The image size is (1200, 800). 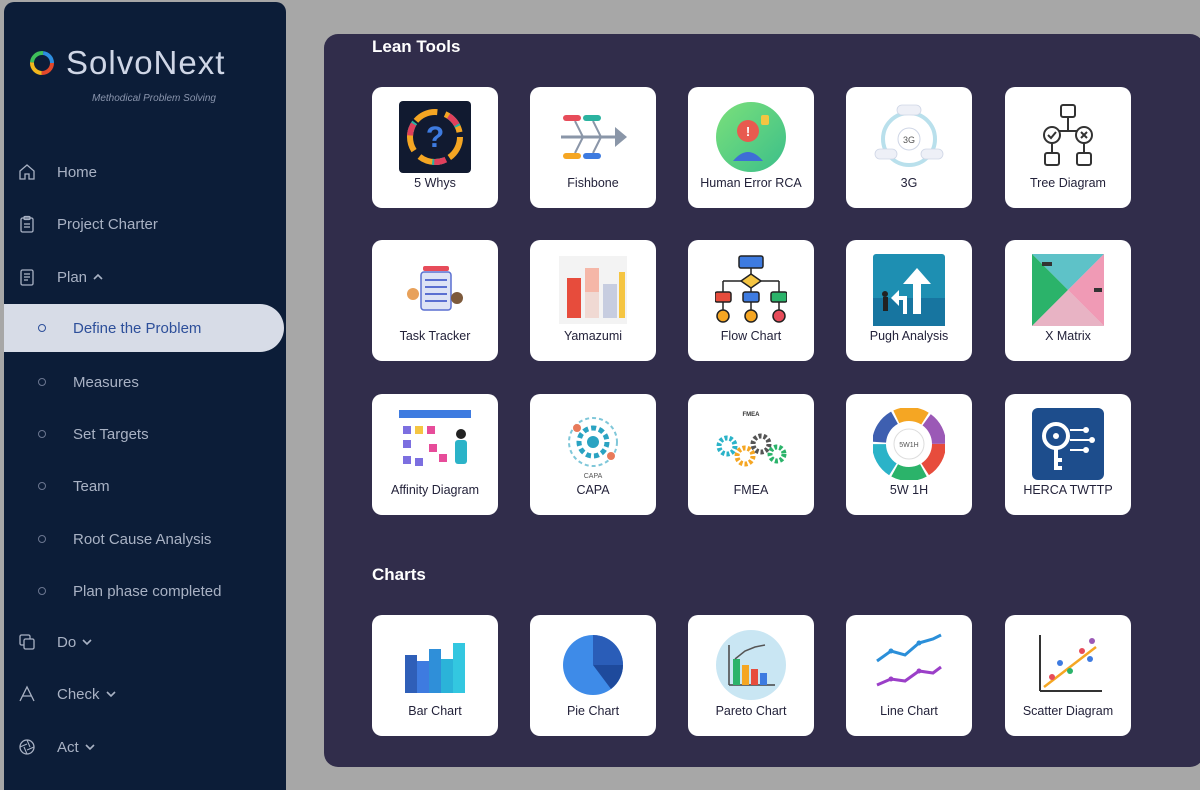 I want to click on sidebar-subitem-root-cause-analysis: Root Cause Analysis, so click(x=144, y=539).